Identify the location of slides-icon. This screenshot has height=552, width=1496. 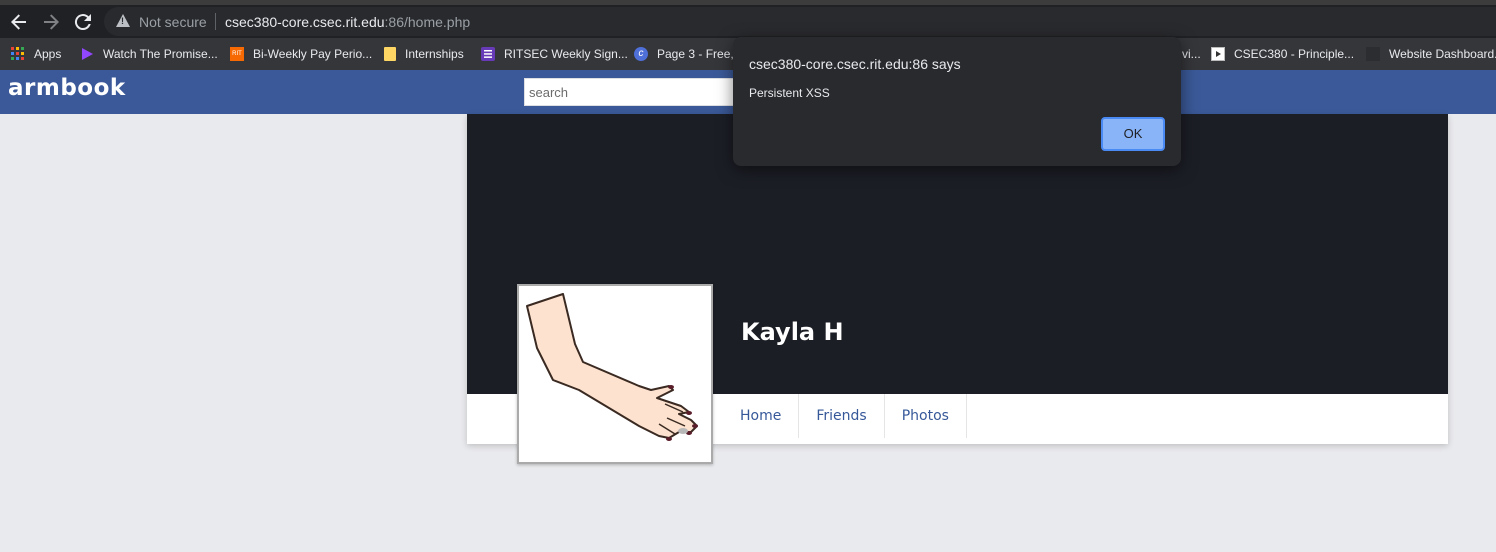
(1218, 54).